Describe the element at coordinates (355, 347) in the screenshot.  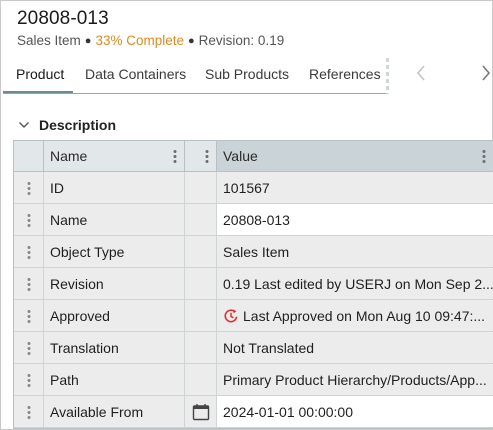
I see `attribute-value: Not Translated` at that location.